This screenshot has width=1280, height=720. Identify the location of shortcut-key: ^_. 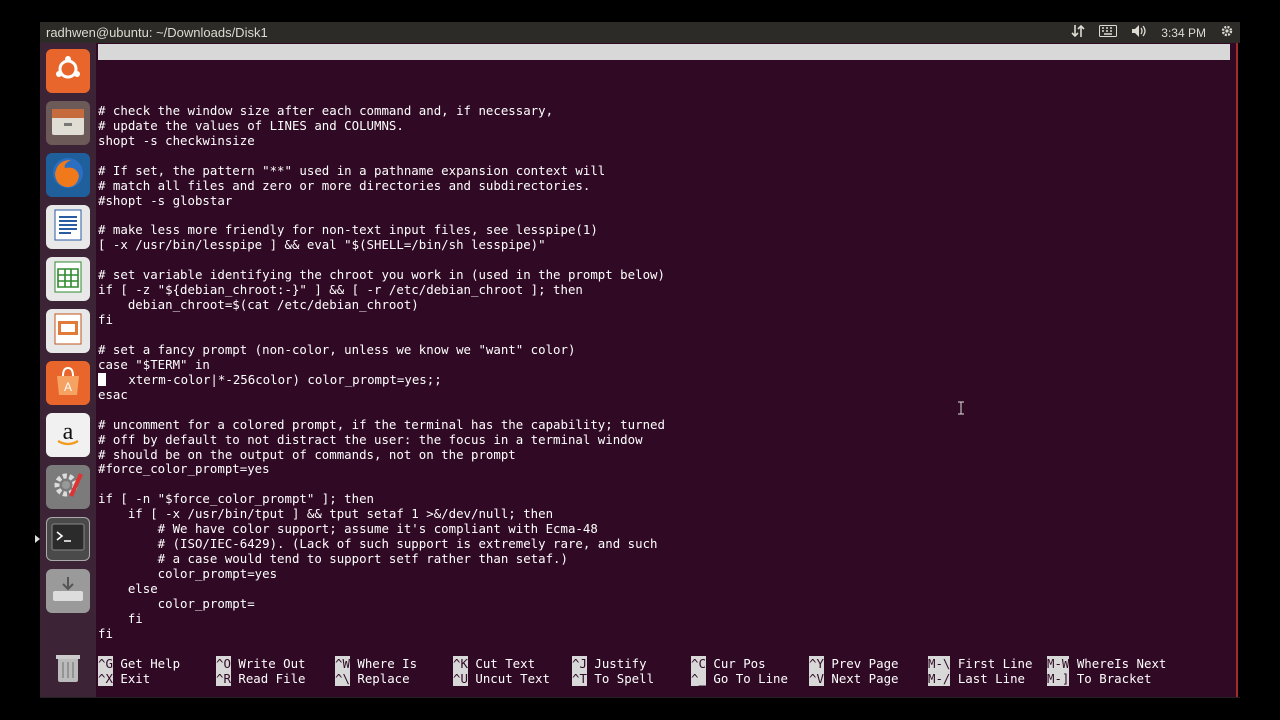
(698, 678).